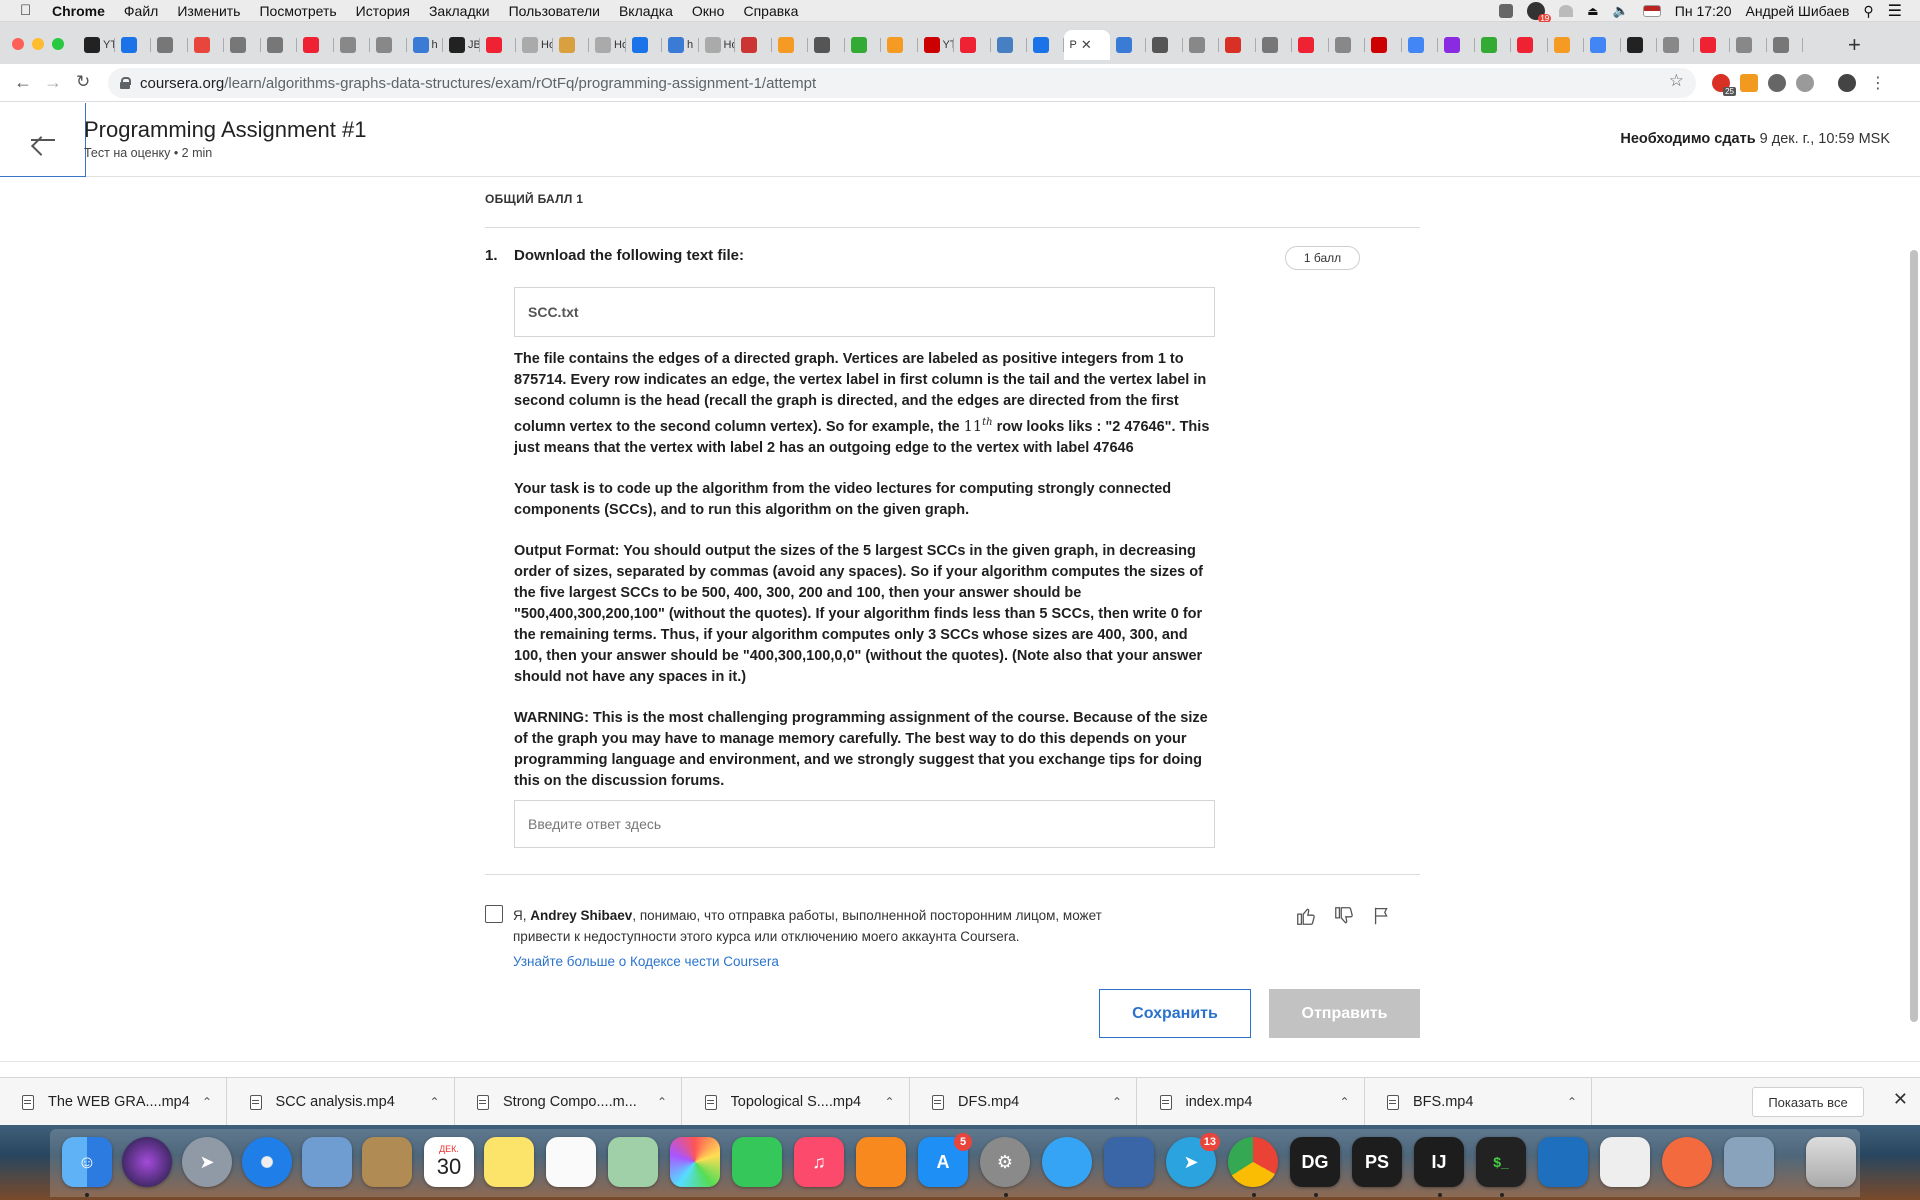 Image resolution: width=1920 pixels, height=1200 pixels. What do you see at coordinates (78, 11) in the screenshot?
I see `menu-app-chrome: Chrome` at bounding box center [78, 11].